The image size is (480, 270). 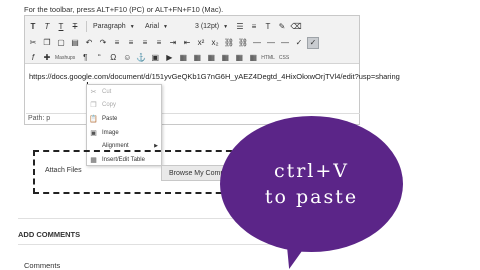 What do you see at coordinates (239, 58) in the screenshot?
I see `table-split-icon: ▦` at bounding box center [239, 58].